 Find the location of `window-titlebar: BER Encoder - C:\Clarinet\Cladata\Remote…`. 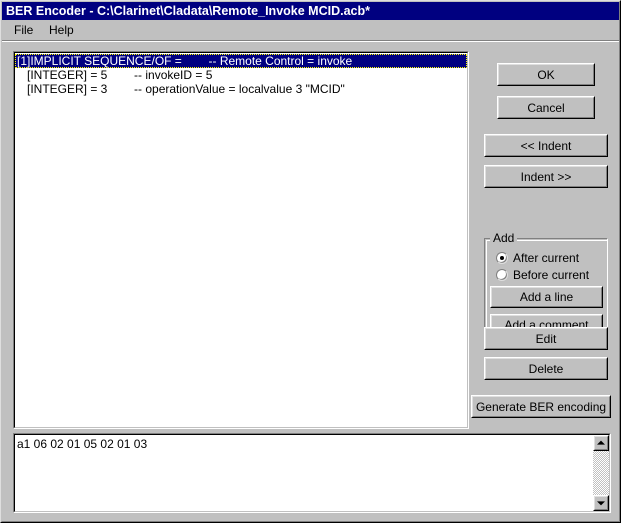

window-titlebar: BER Encoder - C:\Clarinet\Cladata\Remote… is located at coordinates (310, 11).